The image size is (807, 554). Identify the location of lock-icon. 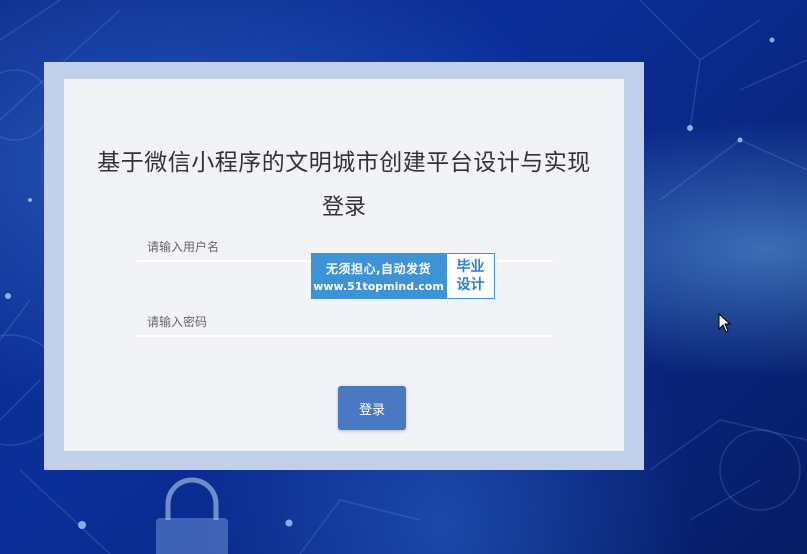
(192, 515).